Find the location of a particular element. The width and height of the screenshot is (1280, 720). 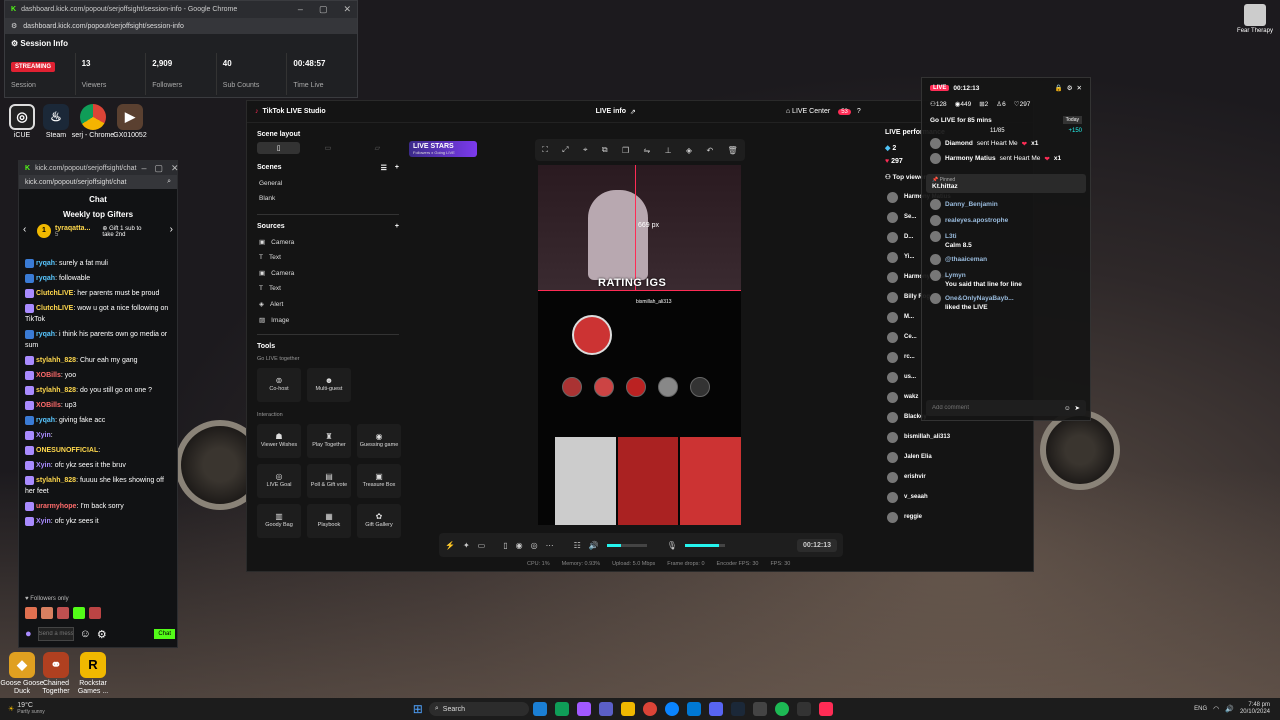

file-explorer-icon is located at coordinates (539, 709).